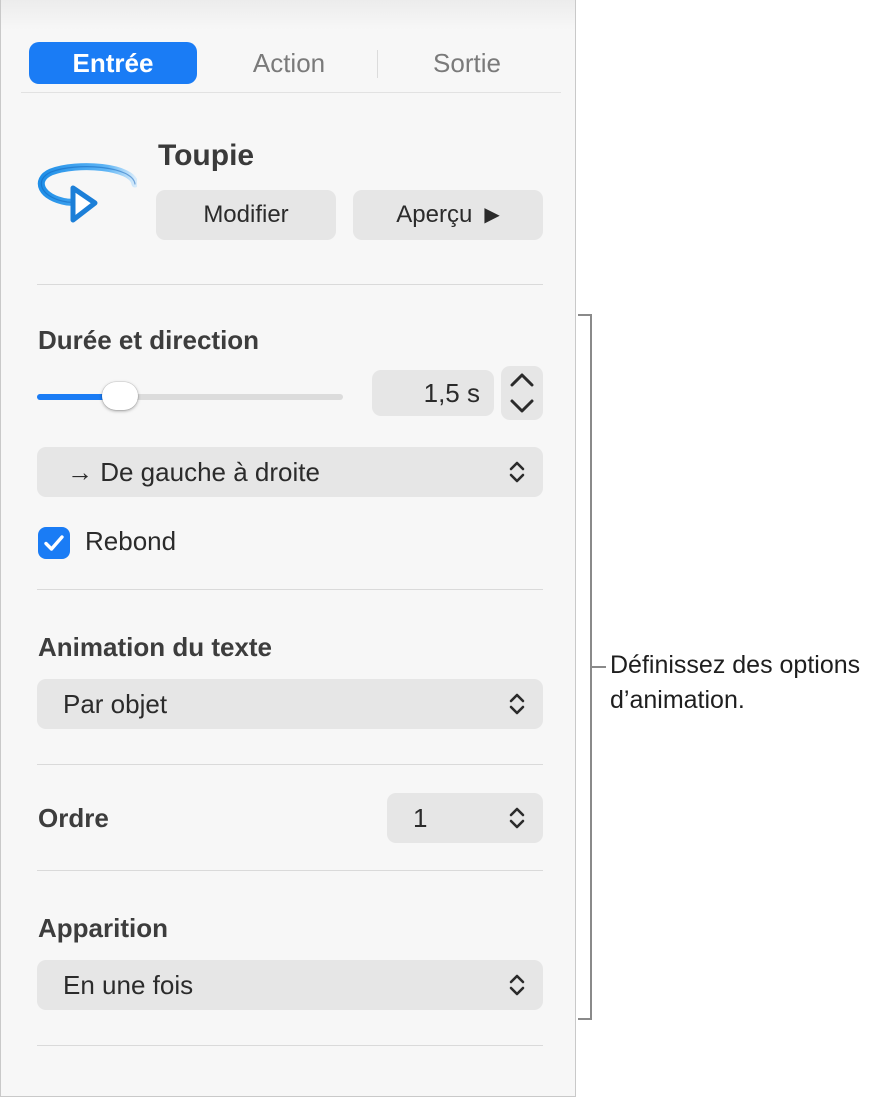  I want to click on text-animation-select: Par objet, so click(290, 704).